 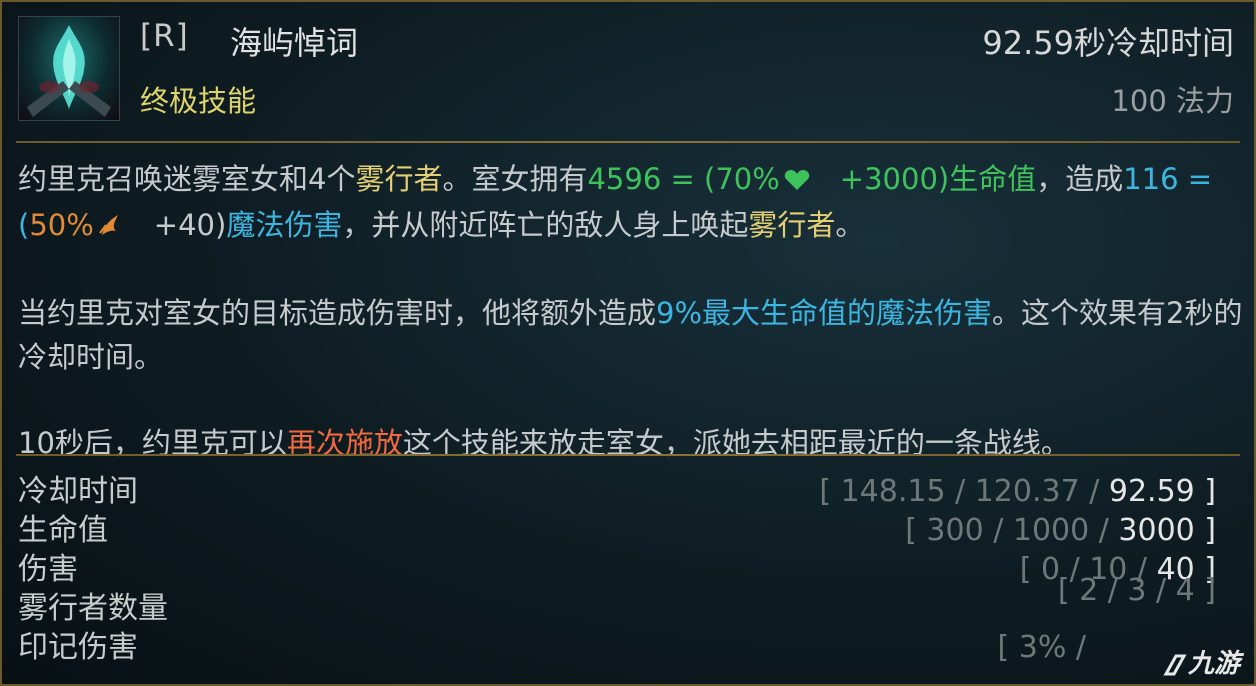 What do you see at coordinates (792, 225) in the screenshot?
I see `mistwalker-keyword-2: 雾行者` at bounding box center [792, 225].